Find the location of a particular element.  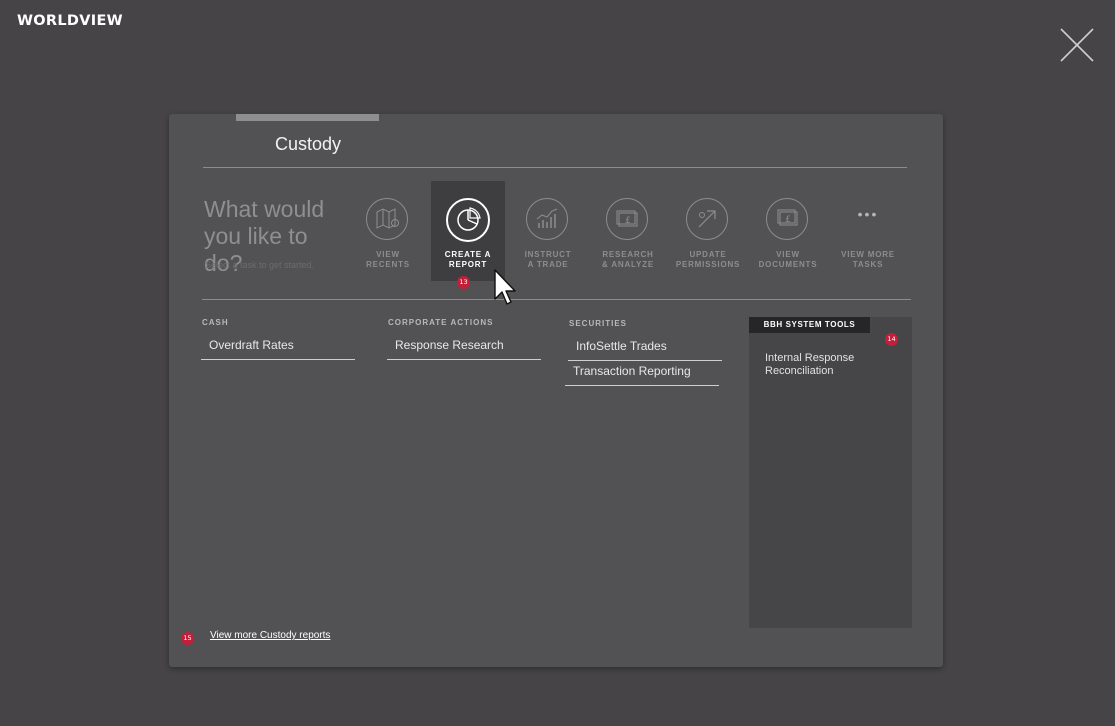

task-instruct-trade: INSTRUCT A TRADE is located at coordinates (548, 231).